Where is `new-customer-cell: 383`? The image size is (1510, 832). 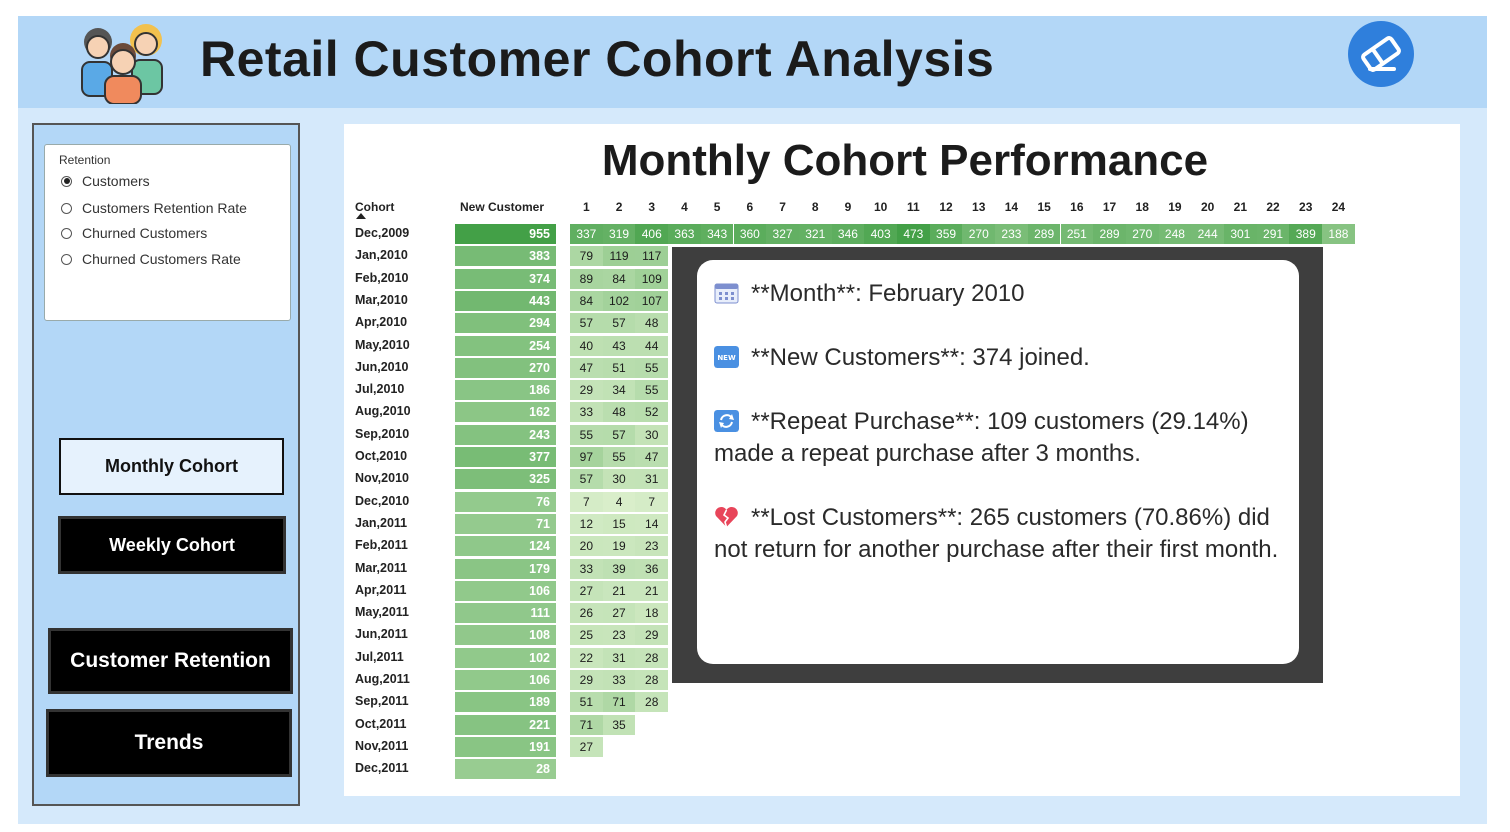 new-customer-cell: 383 is located at coordinates (505, 256).